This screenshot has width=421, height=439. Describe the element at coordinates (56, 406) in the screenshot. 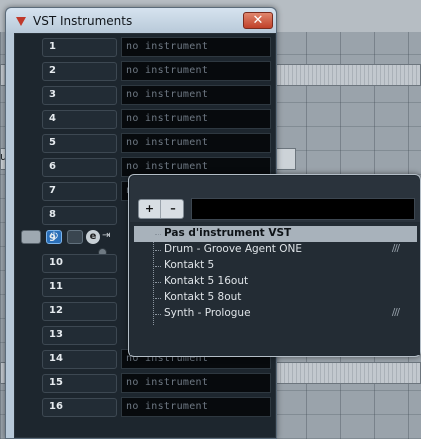

I see `slot-number: 16` at that location.